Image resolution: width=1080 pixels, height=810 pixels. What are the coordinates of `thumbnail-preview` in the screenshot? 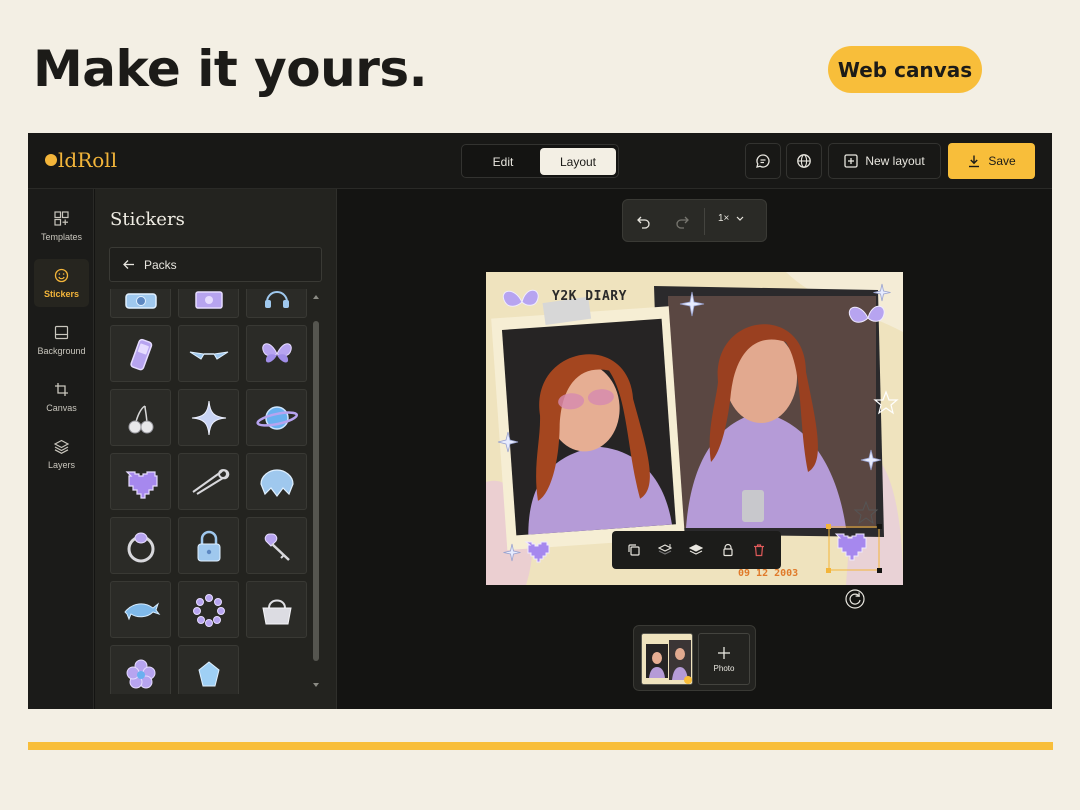 It's located at (667, 659).